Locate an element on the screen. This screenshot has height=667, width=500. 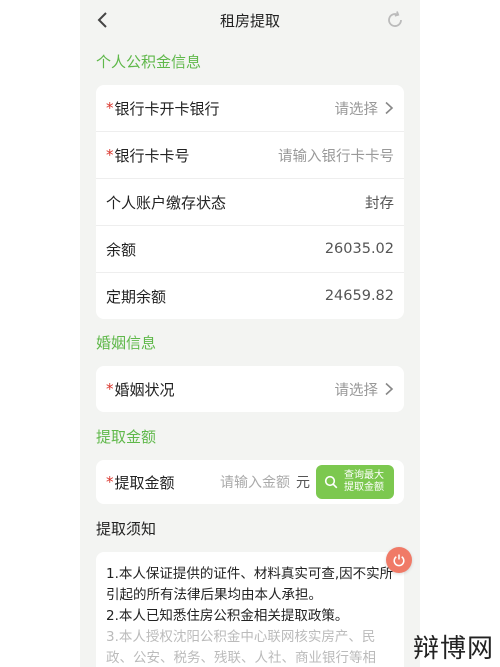
search-icon is located at coordinates (331, 482).